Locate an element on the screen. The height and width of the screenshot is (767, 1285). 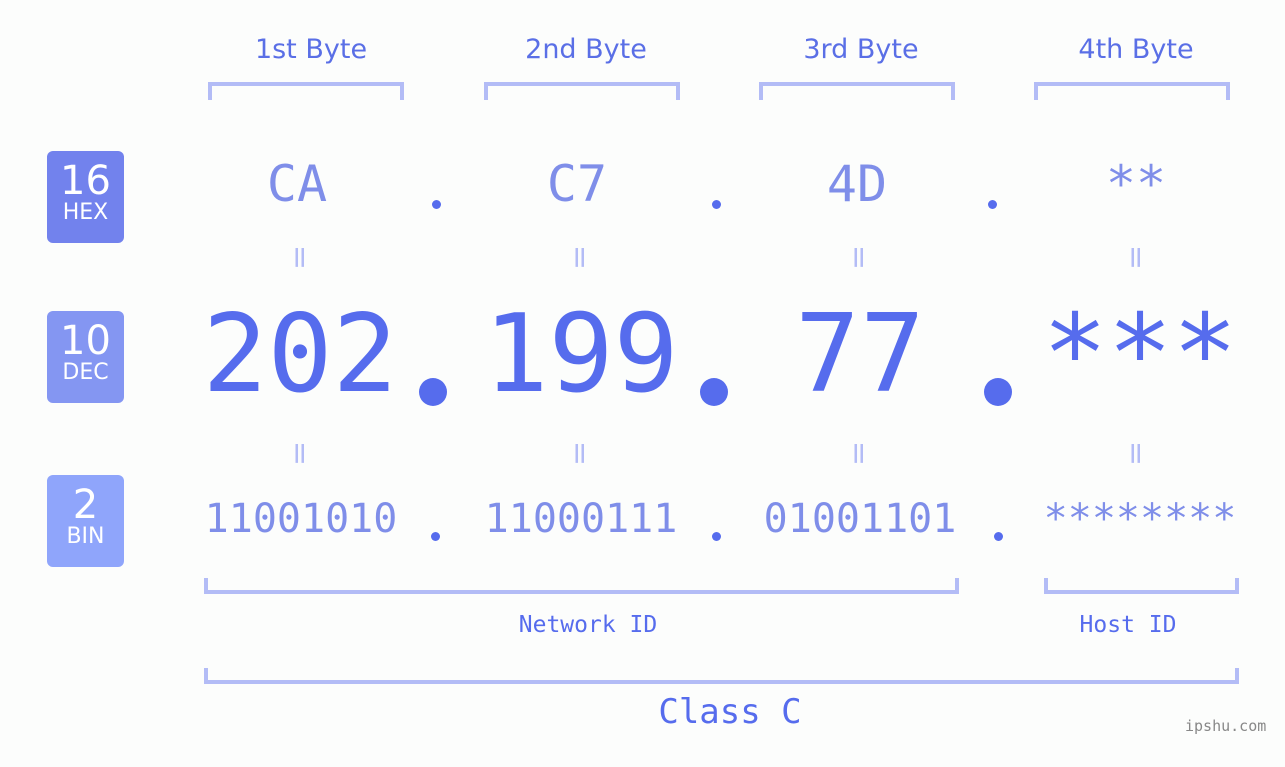
bin-value-1: 11001010 is located at coordinates (301, 519).